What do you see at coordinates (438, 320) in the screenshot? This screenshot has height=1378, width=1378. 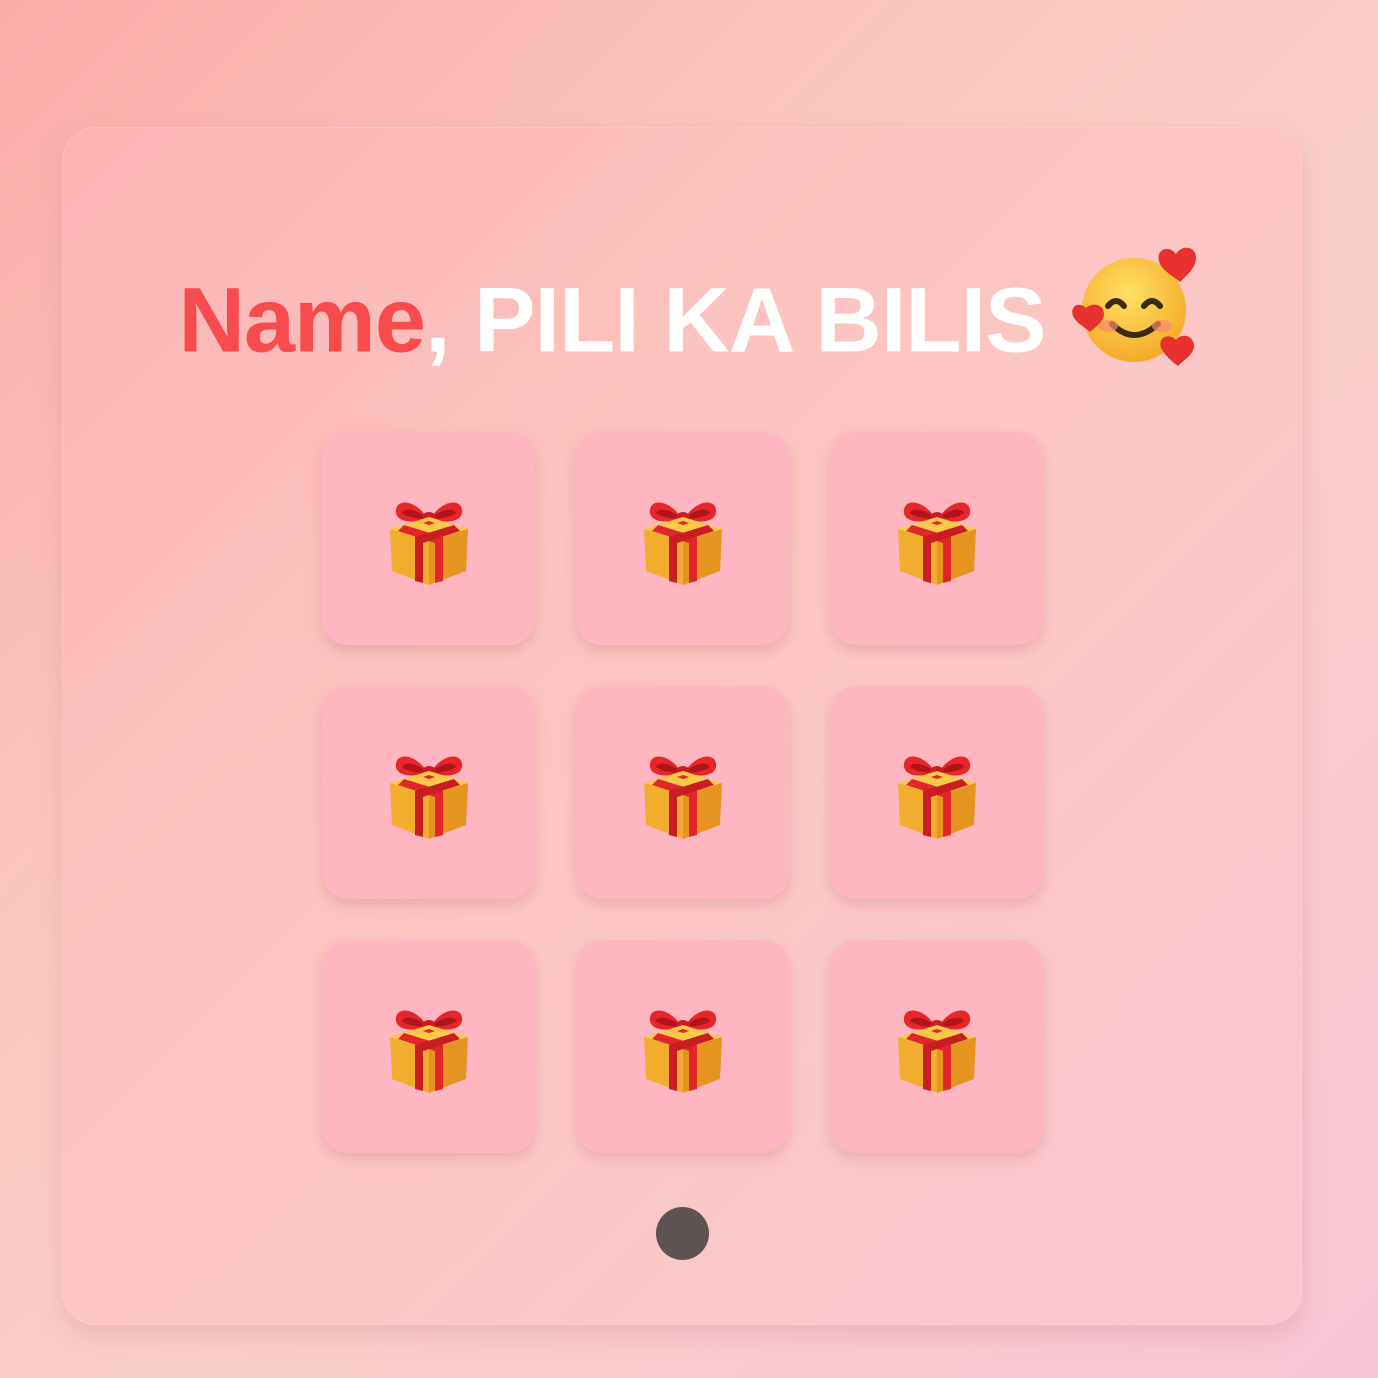 I see `title-comma: ,` at bounding box center [438, 320].